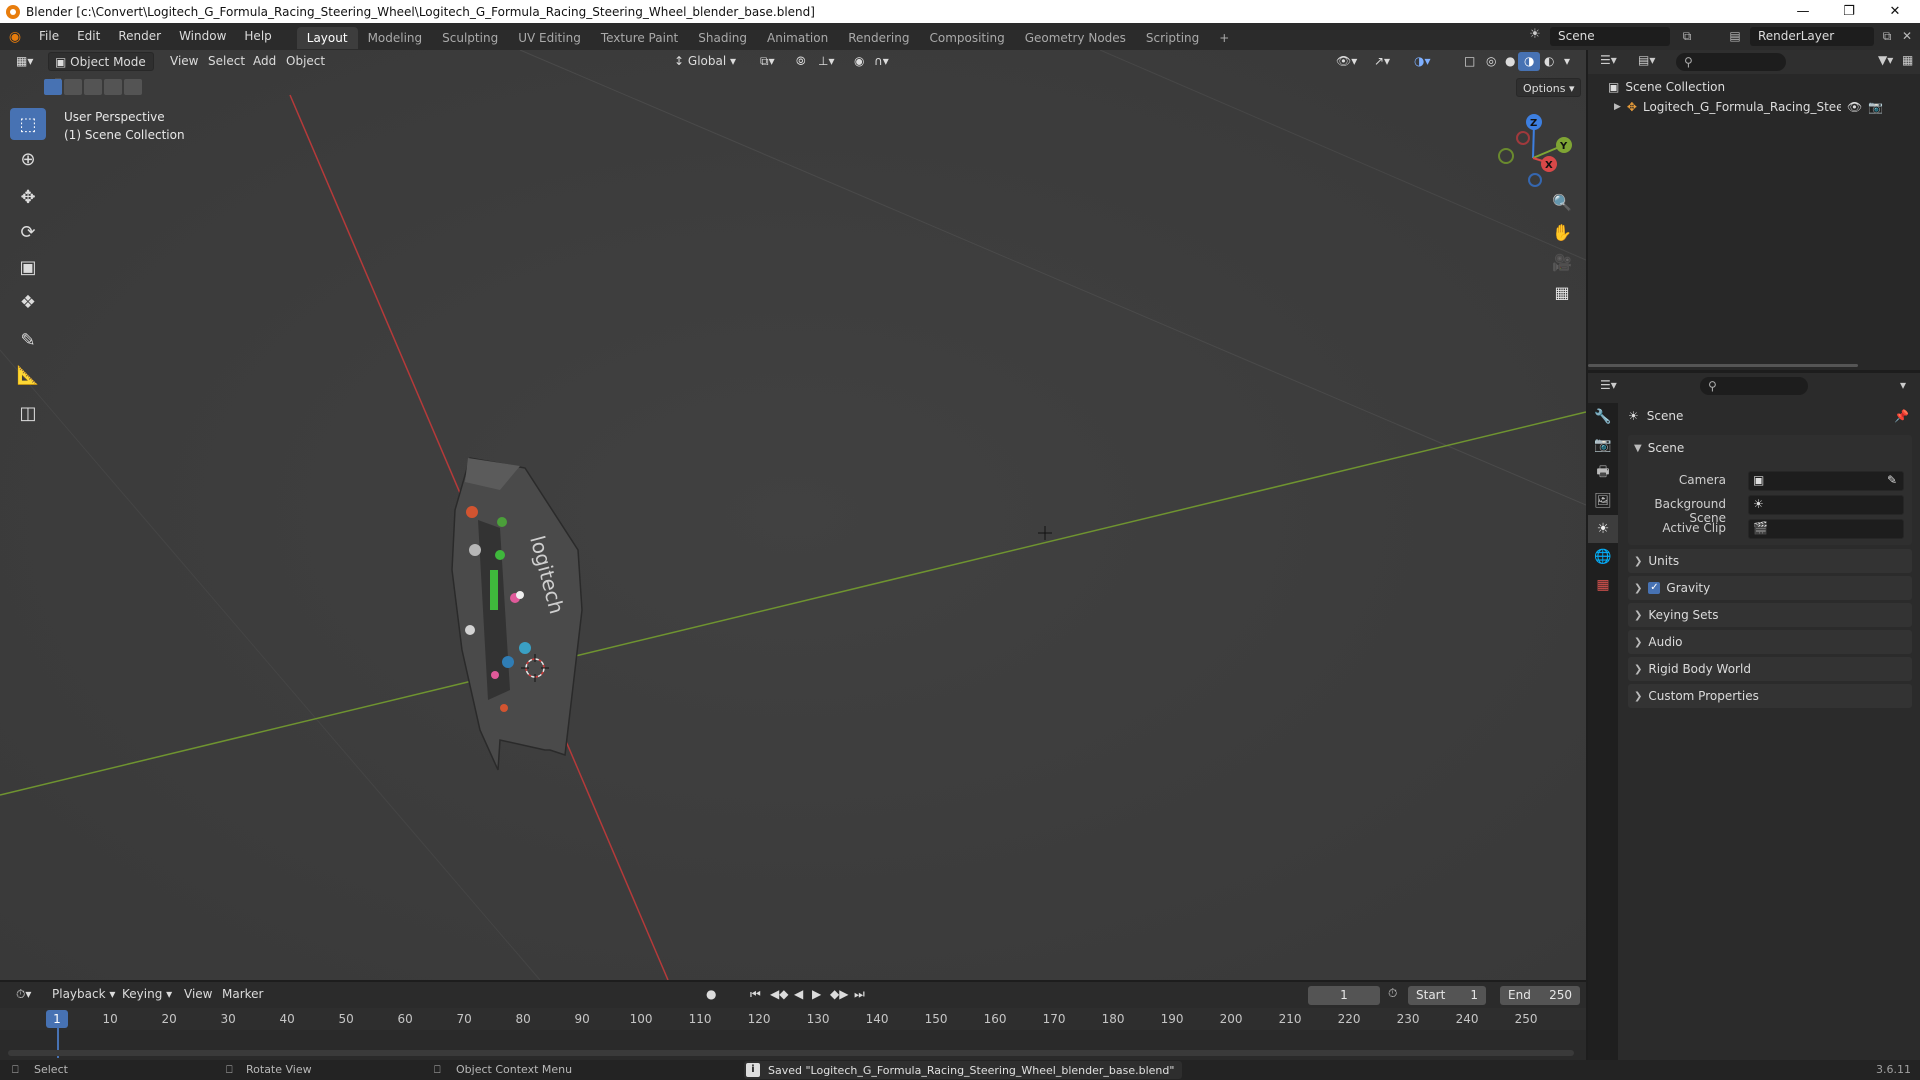 The height and width of the screenshot is (1080, 1920). I want to click on pin-icon: 📌, so click(1901, 416).